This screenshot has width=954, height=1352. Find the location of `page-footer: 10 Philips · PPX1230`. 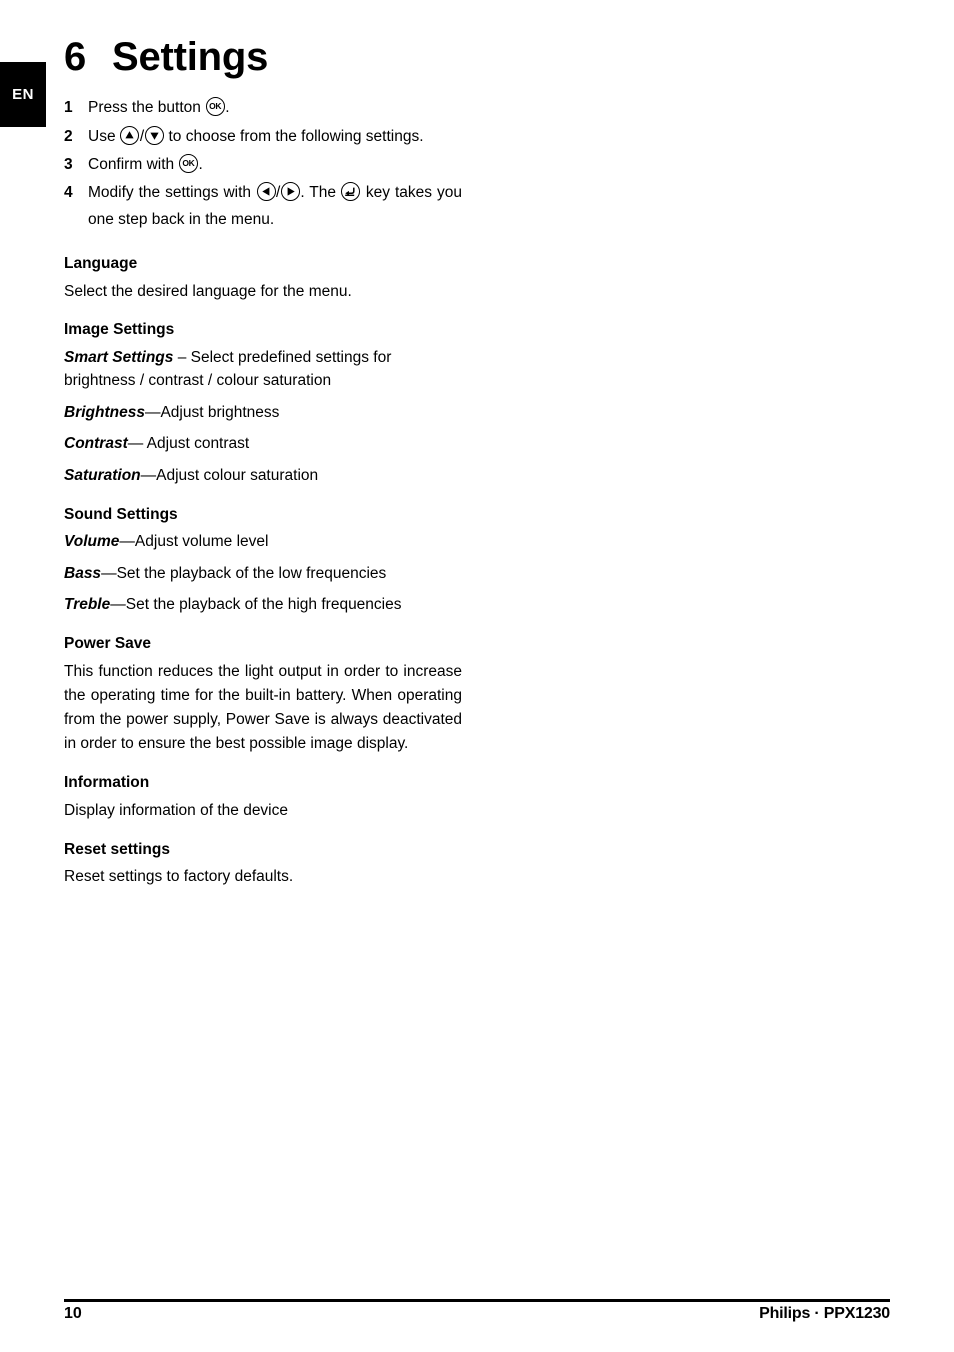

page-footer: 10 Philips · PPX1230 is located at coordinates (477, 1314).